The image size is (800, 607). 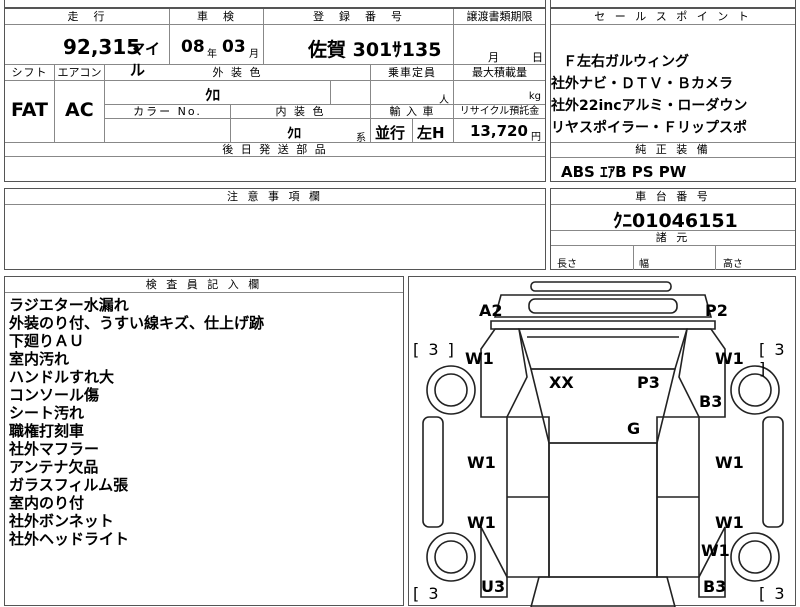 What do you see at coordinates (412, 73) in the screenshot?
I see `capacity-label: 乗車定員` at bounding box center [412, 73].